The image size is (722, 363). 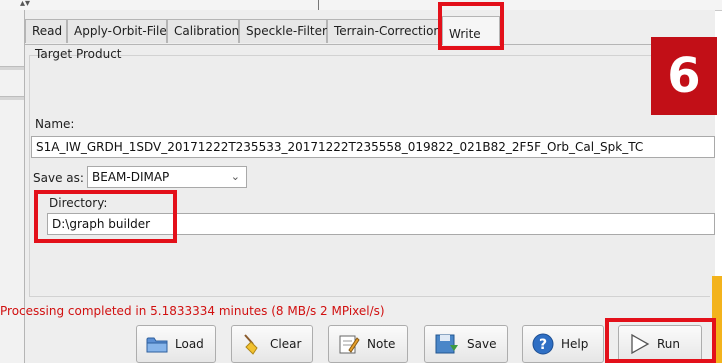 I want to click on step-badge: 6, so click(x=684, y=76).